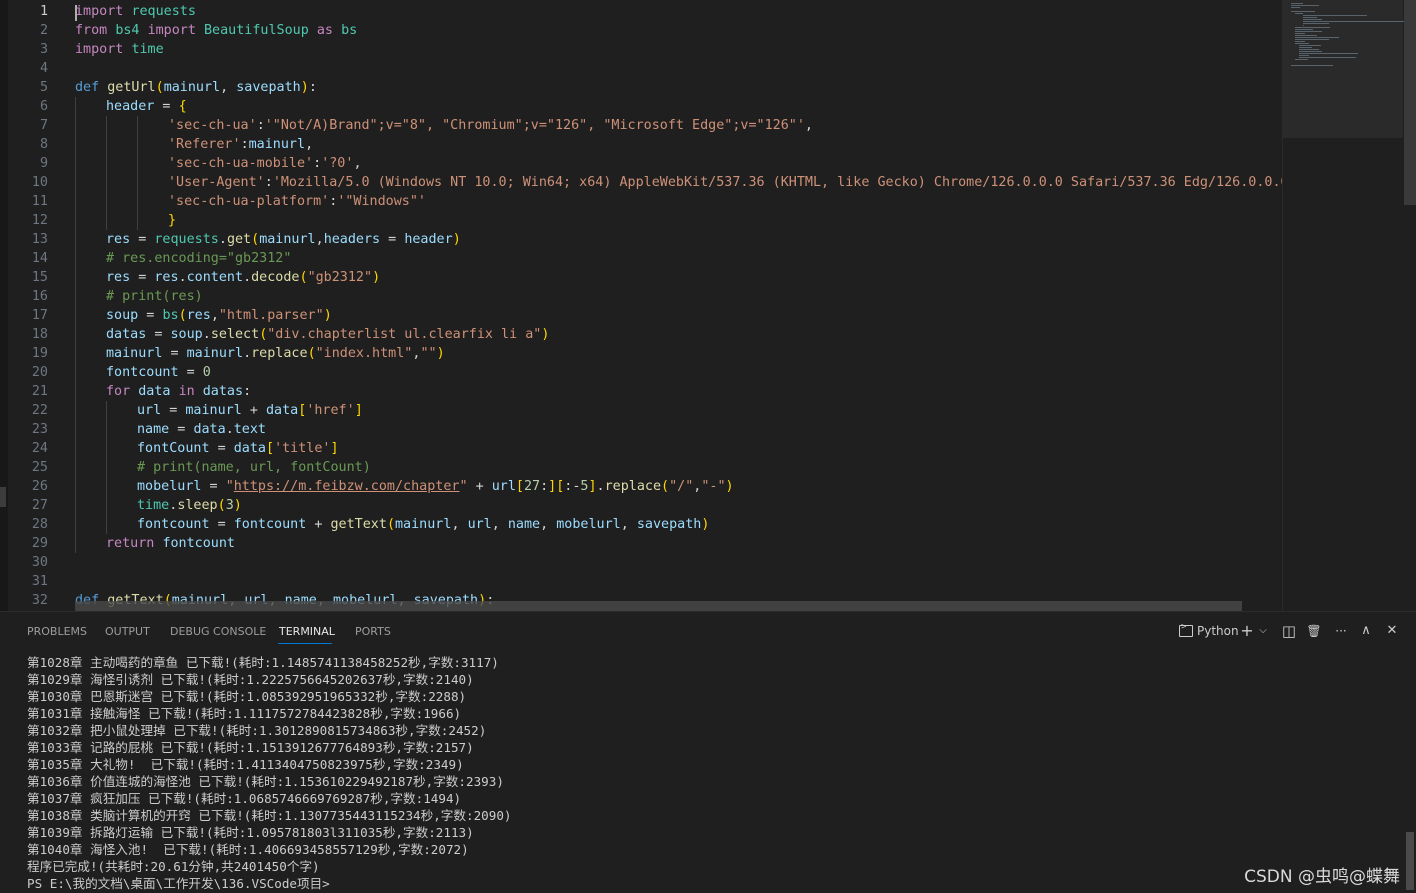  What do you see at coordinates (644, 68) in the screenshot?
I see `code-line: 4` at bounding box center [644, 68].